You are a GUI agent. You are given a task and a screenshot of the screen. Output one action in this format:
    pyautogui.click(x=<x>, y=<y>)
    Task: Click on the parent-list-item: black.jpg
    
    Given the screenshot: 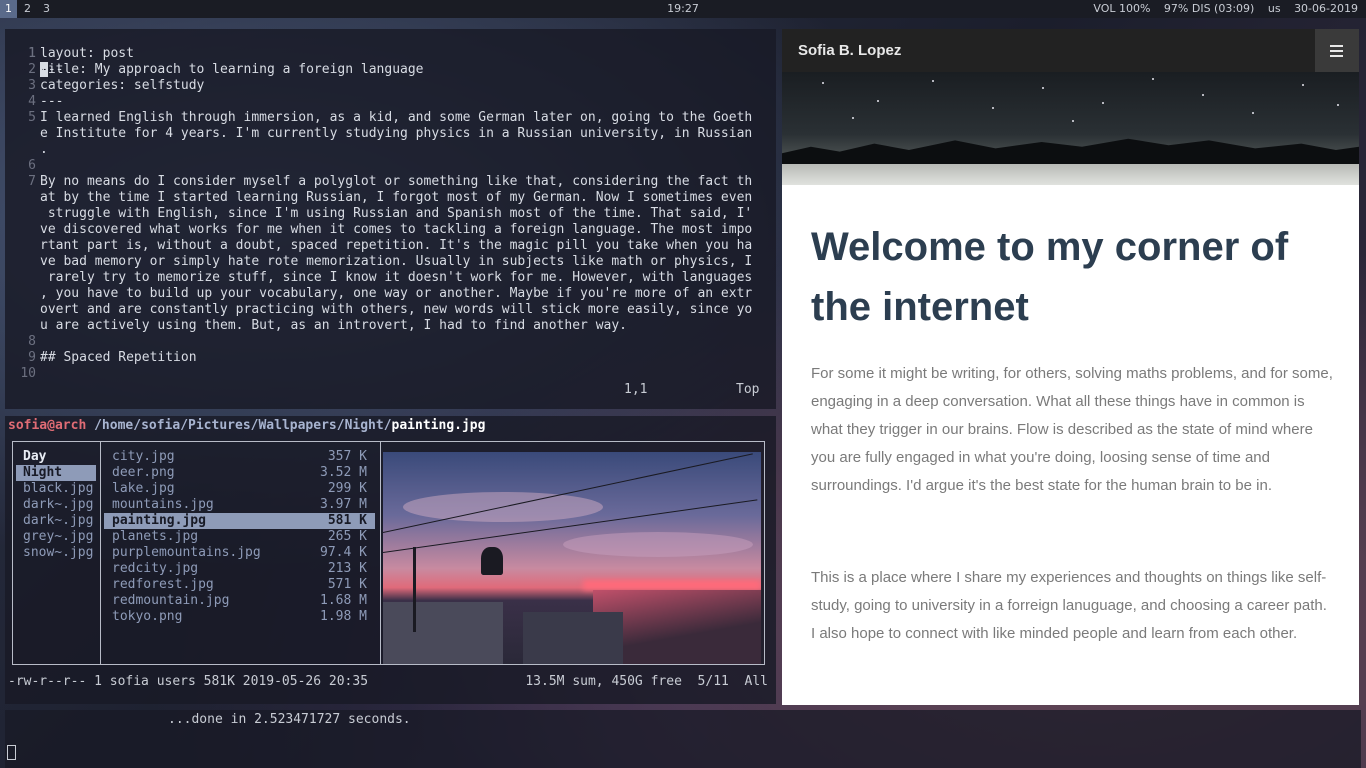 What is the action you would take?
    pyautogui.click(x=56, y=489)
    